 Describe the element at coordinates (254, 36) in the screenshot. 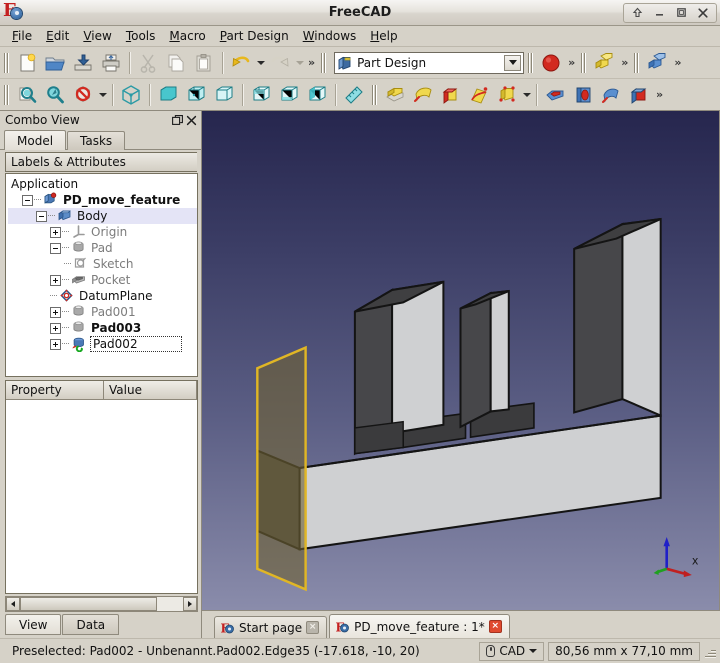

I see `menu-part-design: Part Design` at that location.